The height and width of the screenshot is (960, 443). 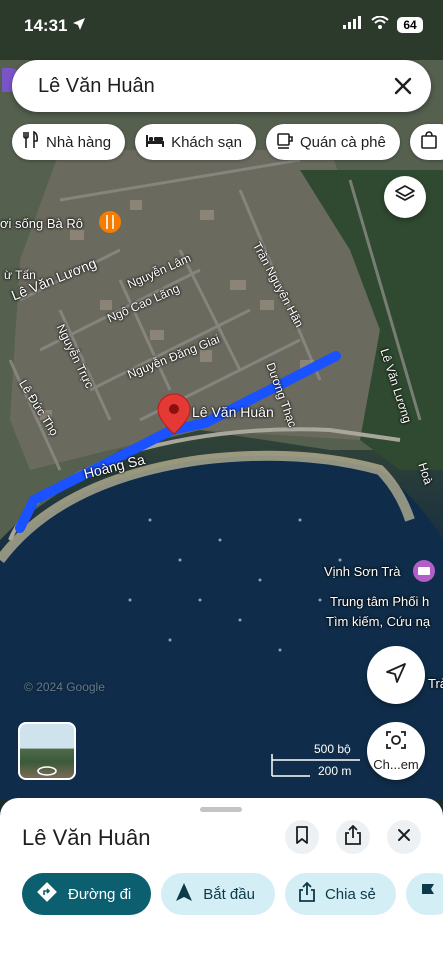 What do you see at coordinates (100, 894) in the screenshot?
I see `directions-label: Đường đi` at bounding box center [100, 894].